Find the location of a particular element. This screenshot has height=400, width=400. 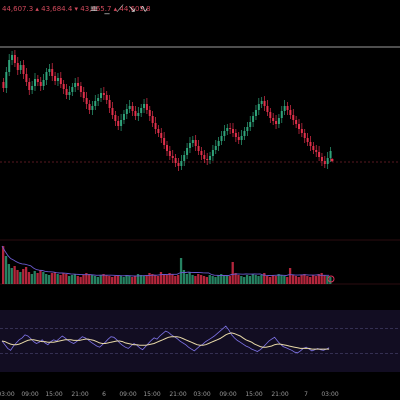

x-axis-label: 7 is located at coordinates (306, 394).